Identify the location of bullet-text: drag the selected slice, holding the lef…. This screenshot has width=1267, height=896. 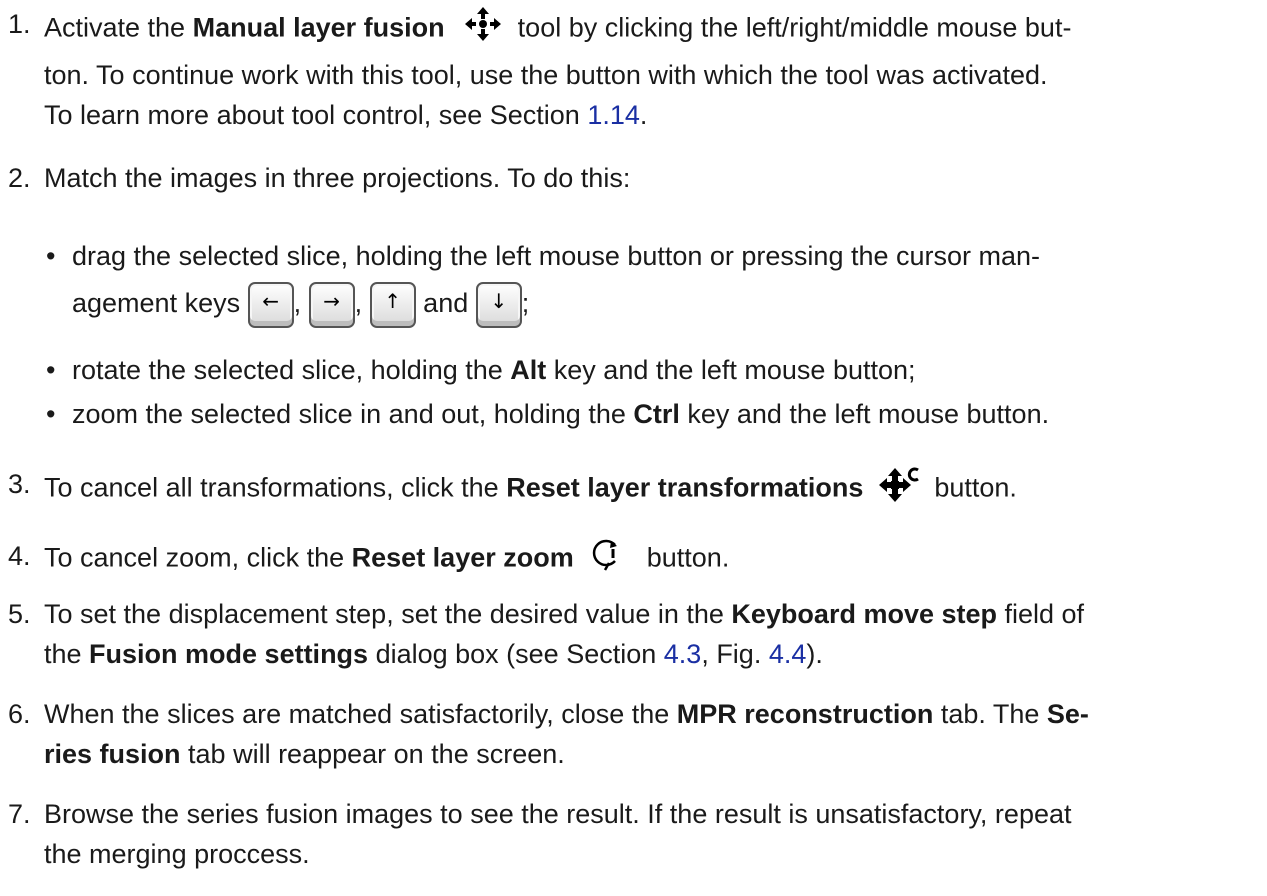
(556, 256).